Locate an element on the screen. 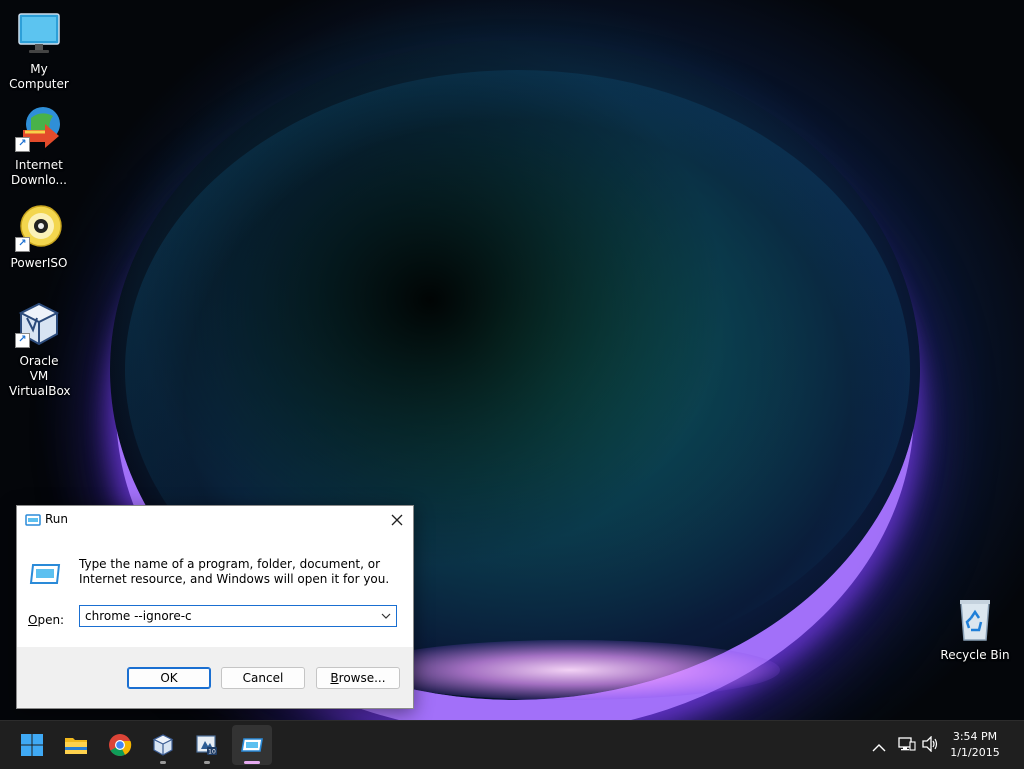  run-dialog-title: Run is located at coordinates (57, 519).